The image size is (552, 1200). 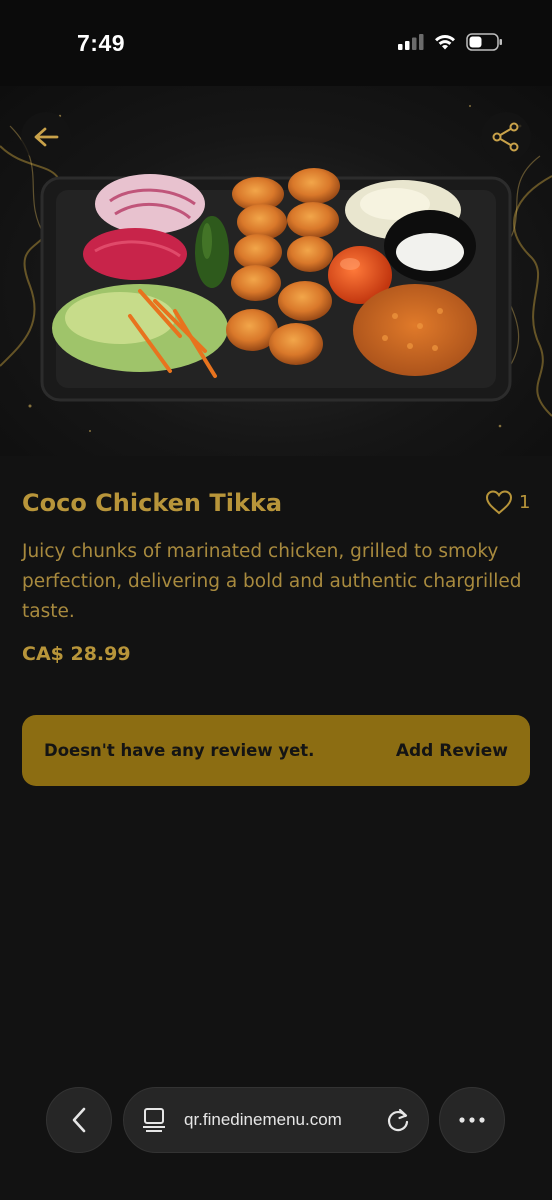 I want to click on browser-back-button, so click(x=79, y=1120).